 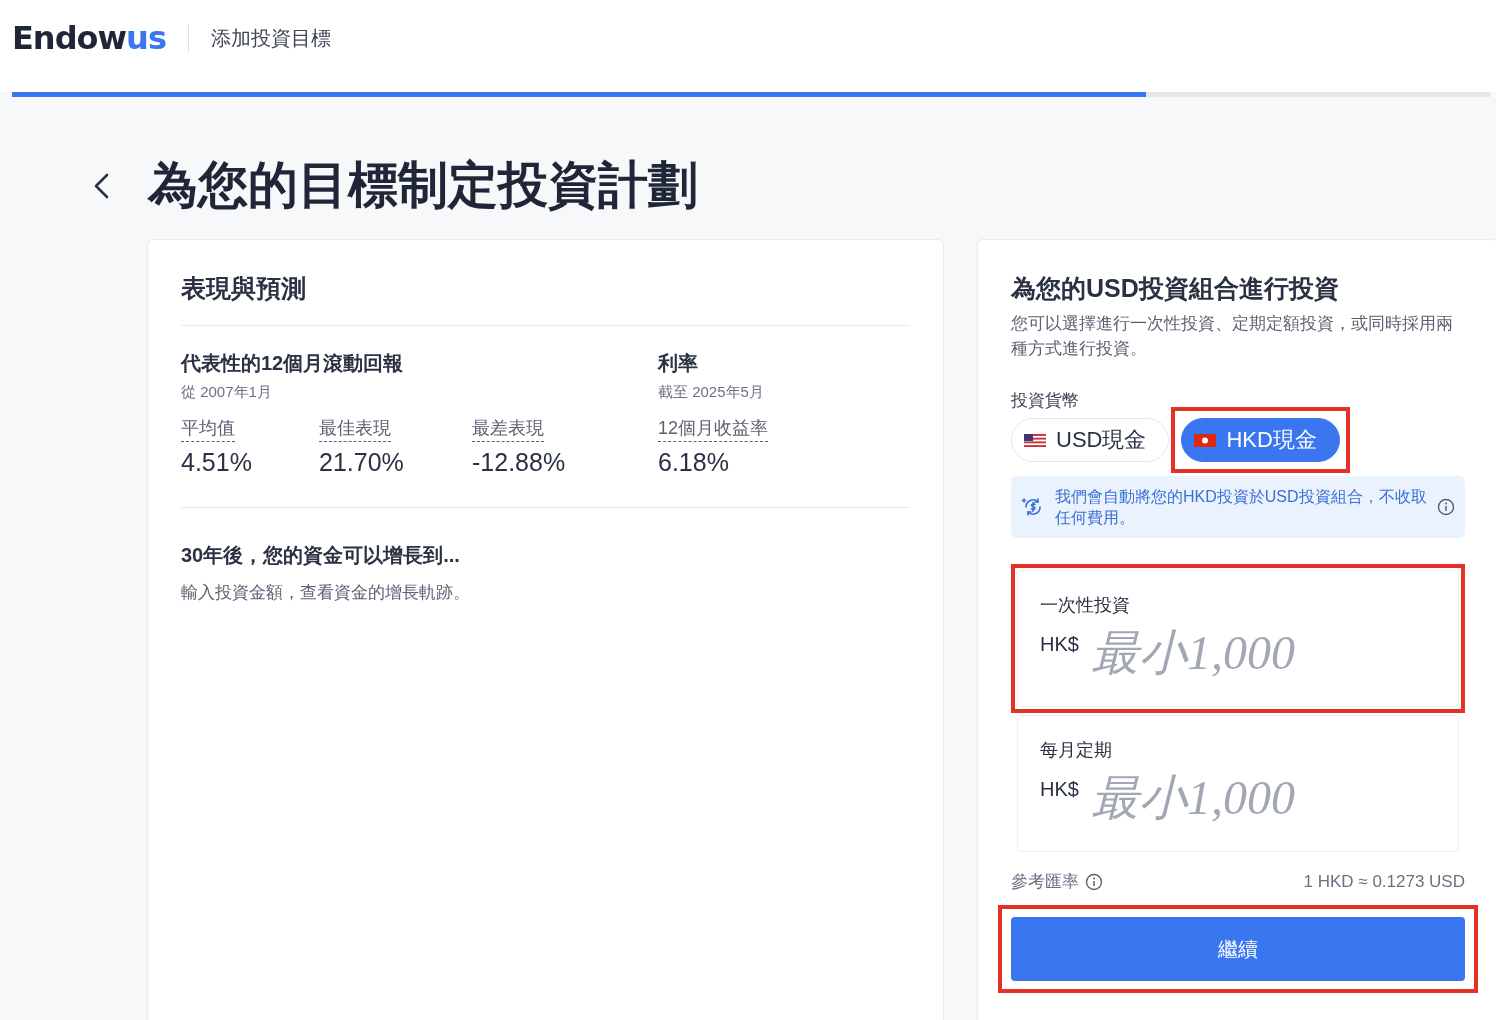 I want to click on card-title: 表現與預測, so click(x=244, y=288).